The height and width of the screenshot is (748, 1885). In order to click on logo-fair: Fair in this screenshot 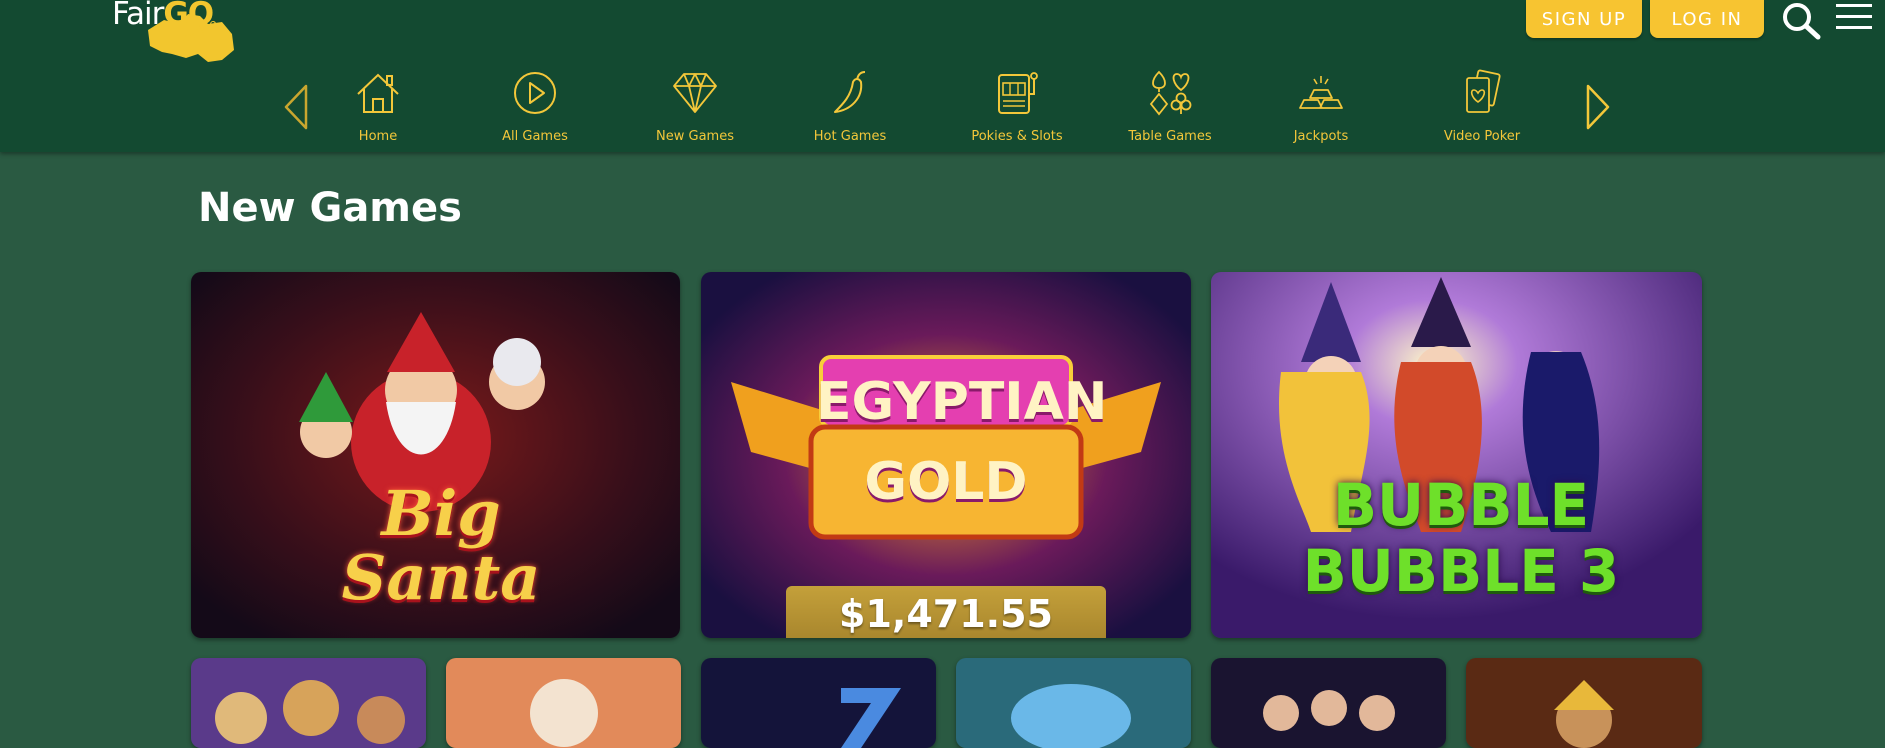, I will do `click(138, 16)`.